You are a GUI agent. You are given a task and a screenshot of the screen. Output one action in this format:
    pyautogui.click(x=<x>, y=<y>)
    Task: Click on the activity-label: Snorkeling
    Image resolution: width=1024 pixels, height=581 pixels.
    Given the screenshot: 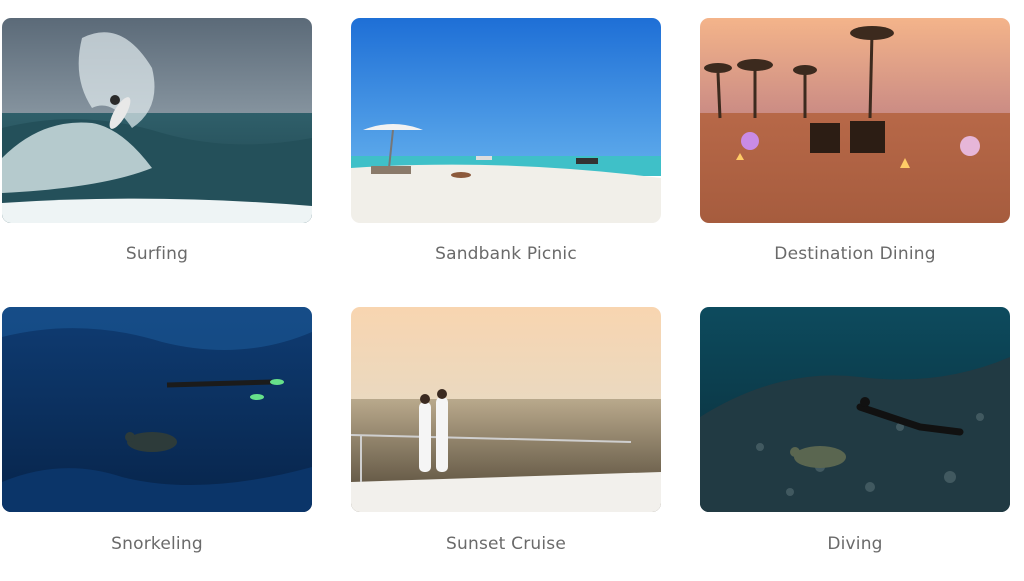 What is the action you would take?
    pyautogui.click(x=157, y=544)
    